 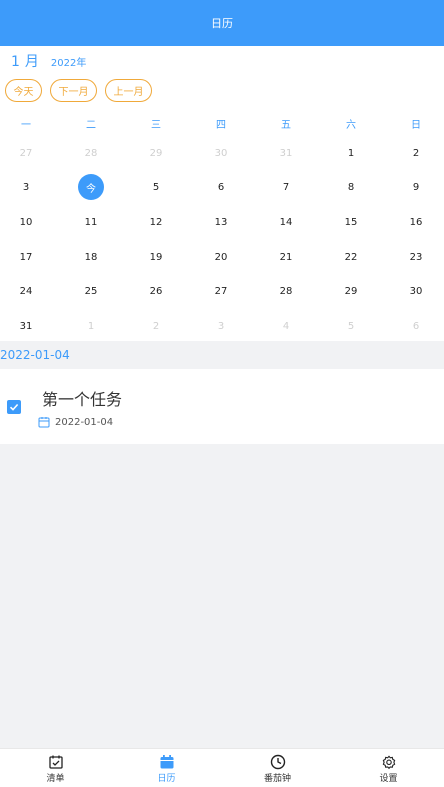 I want to click on month-number: 1, so click(x=15, y=62).